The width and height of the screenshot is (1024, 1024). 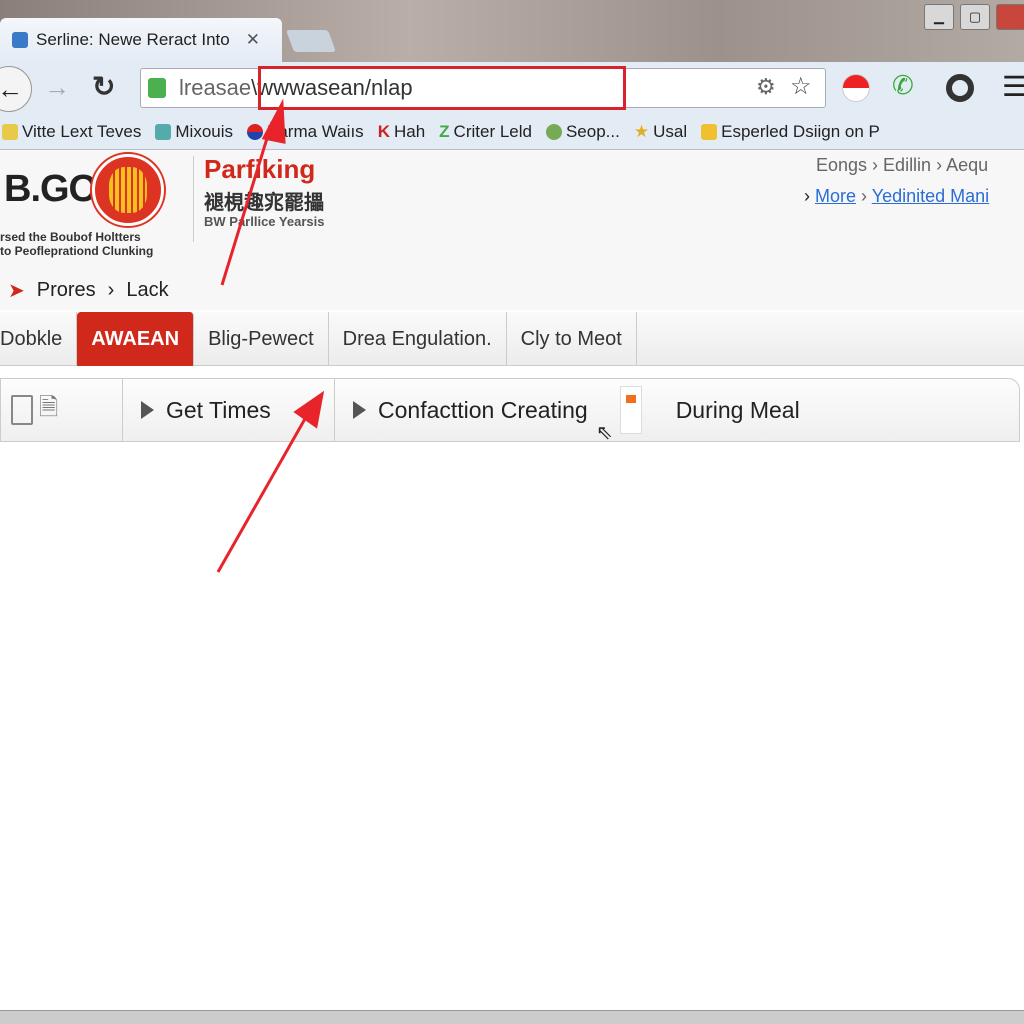 What do you see at coordinates (270, 335) in the screenshot?
I see `annotation-arrows` at bounding box center [270, 335].